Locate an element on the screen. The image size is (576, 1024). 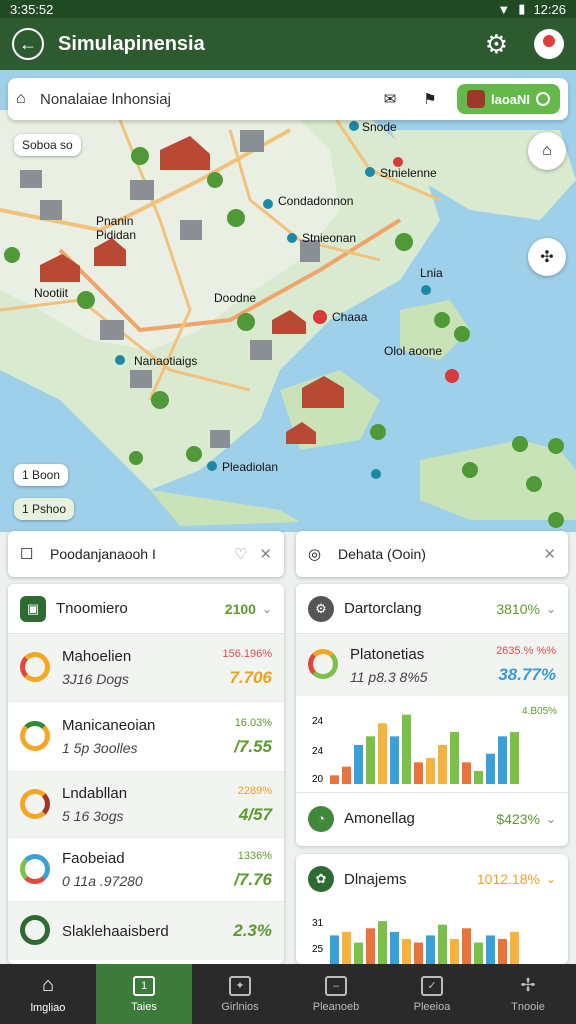
flame-icon is located at coordinates (36, 804).